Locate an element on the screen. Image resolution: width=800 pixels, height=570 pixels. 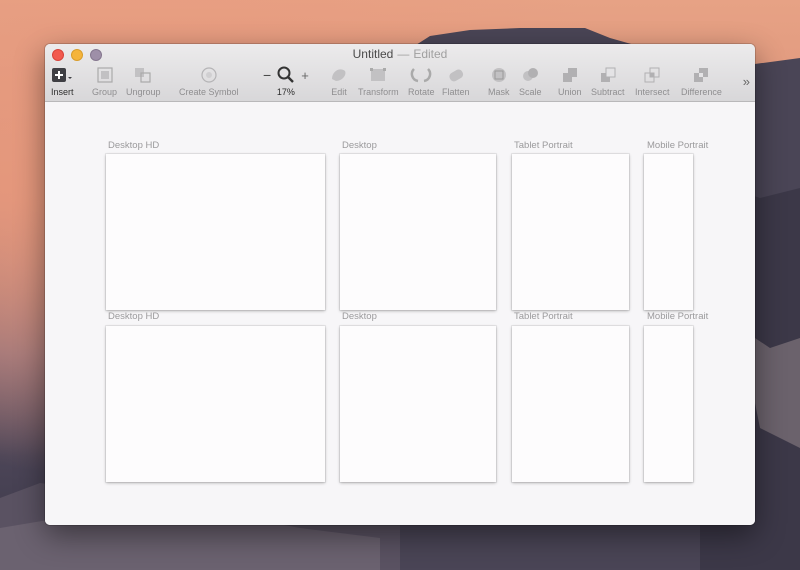
subtract-button: Subtract is located at coordinates (608, 83).